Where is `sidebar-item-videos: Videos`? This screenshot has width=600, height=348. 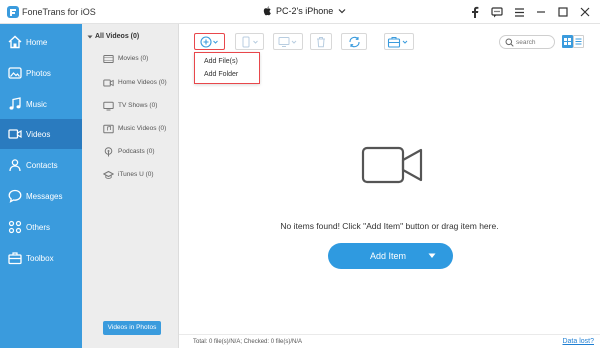
sidebar-item-videos: Videos is located at coordinates (41, 134).